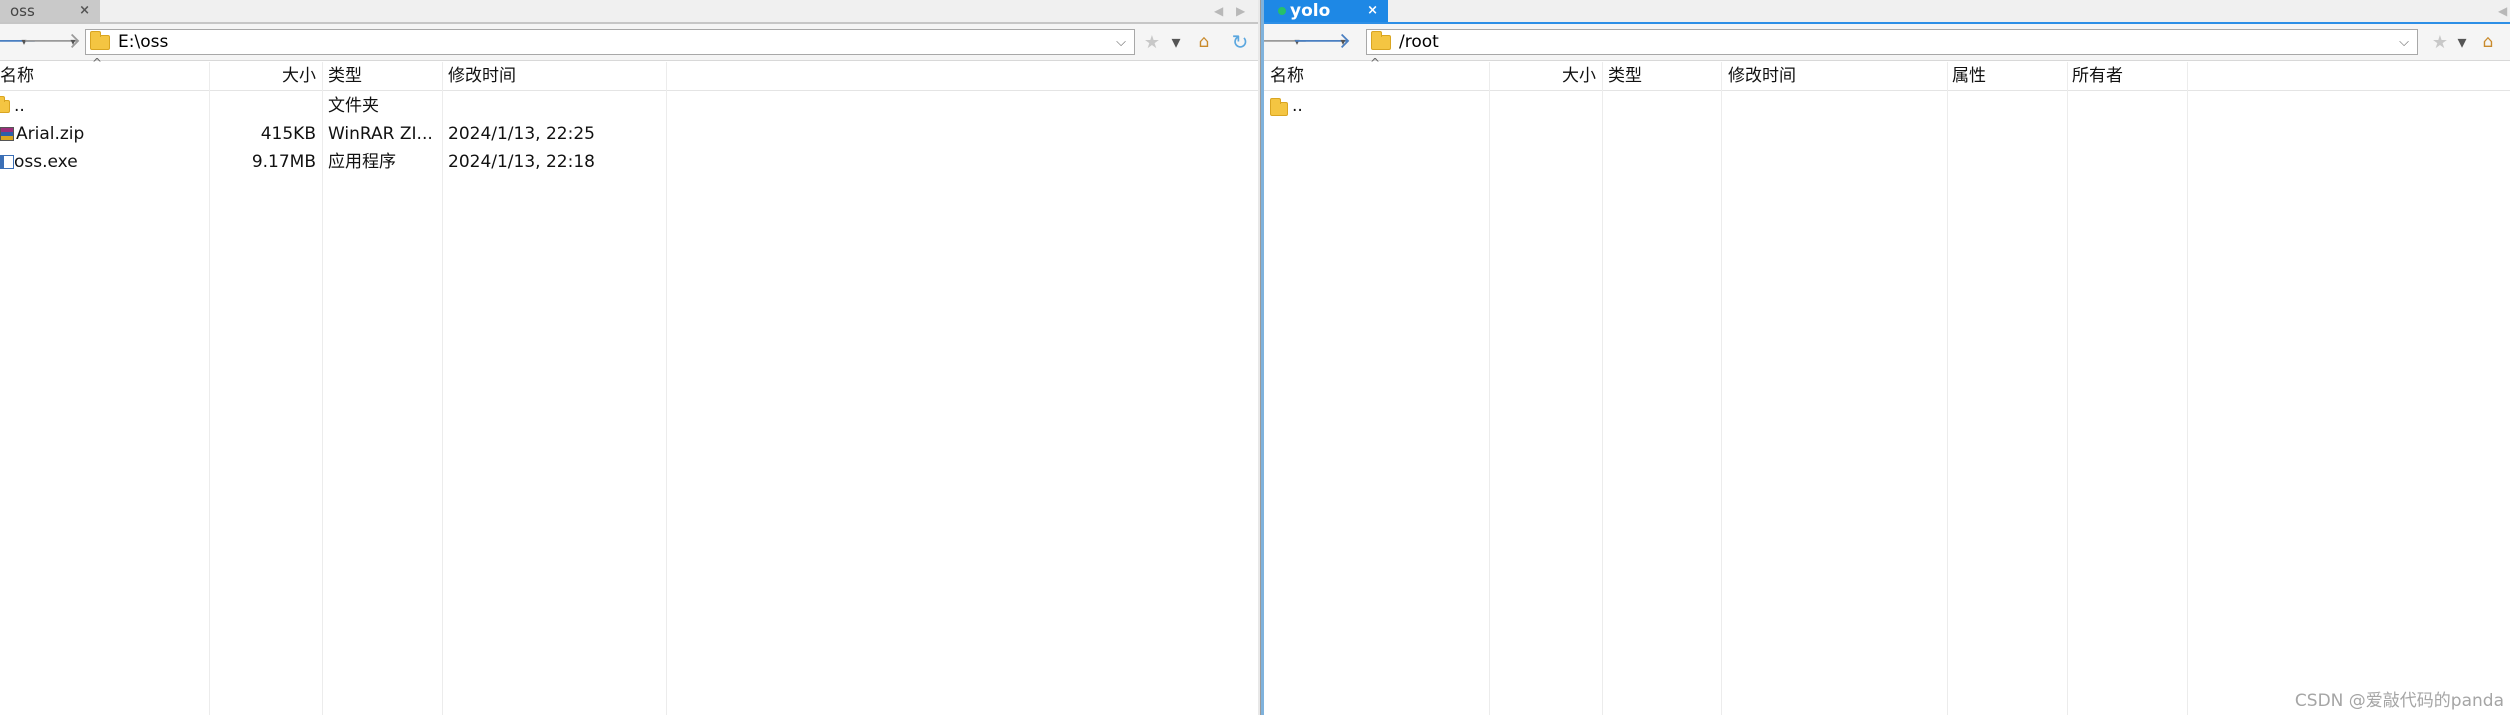 The image size is (2510, 715). Describe the element at coordinates (7, 162) in the screenshot. I see `exe-file-icon` at that location.